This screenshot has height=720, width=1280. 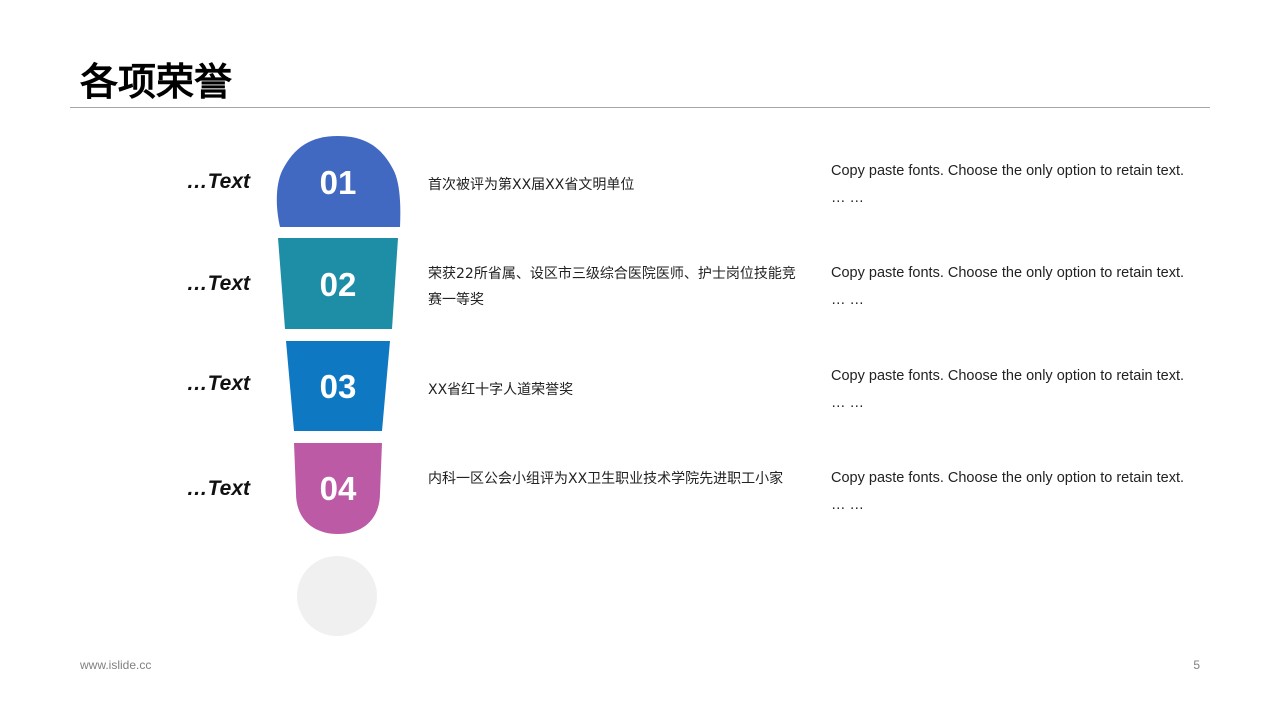 I want to click on exclamation-graphic: 01 02 03 04, so click(x=338, y=386).